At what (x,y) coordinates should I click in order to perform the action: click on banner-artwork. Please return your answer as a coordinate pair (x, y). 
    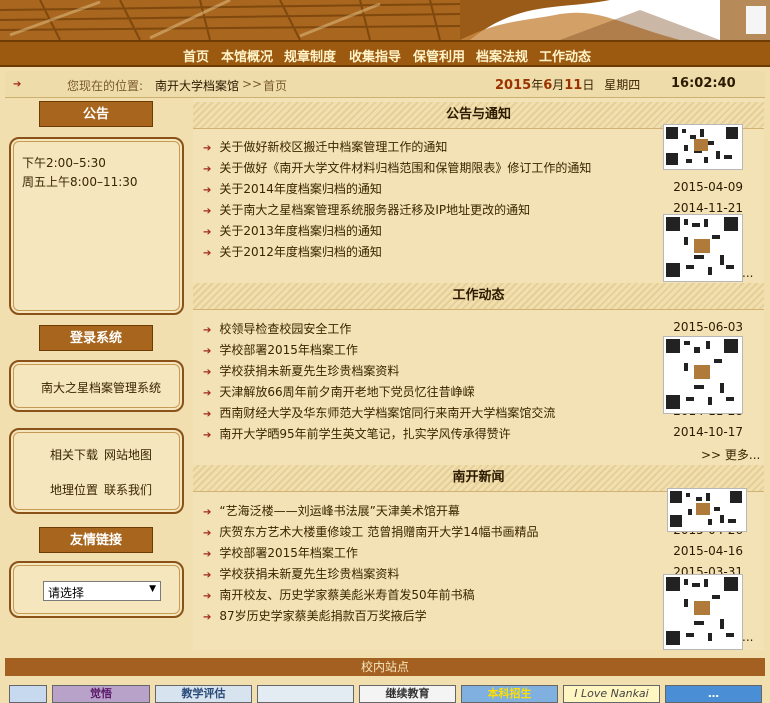
    Looking at the image, I should click on (385, 20).